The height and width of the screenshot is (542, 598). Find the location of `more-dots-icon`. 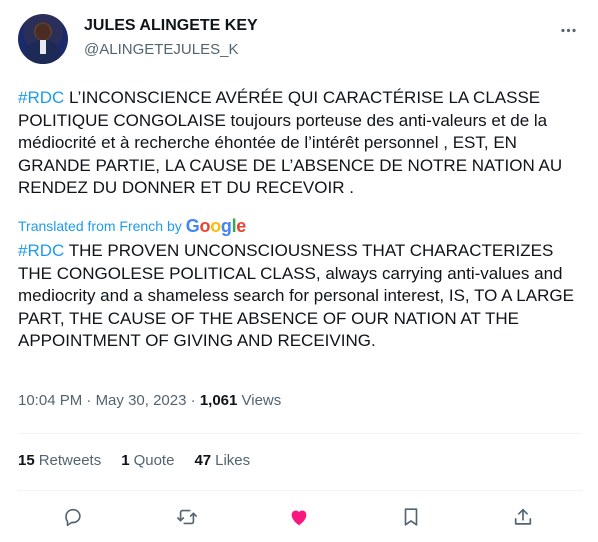

more-dots-icon is located at coordinates (568, 30).